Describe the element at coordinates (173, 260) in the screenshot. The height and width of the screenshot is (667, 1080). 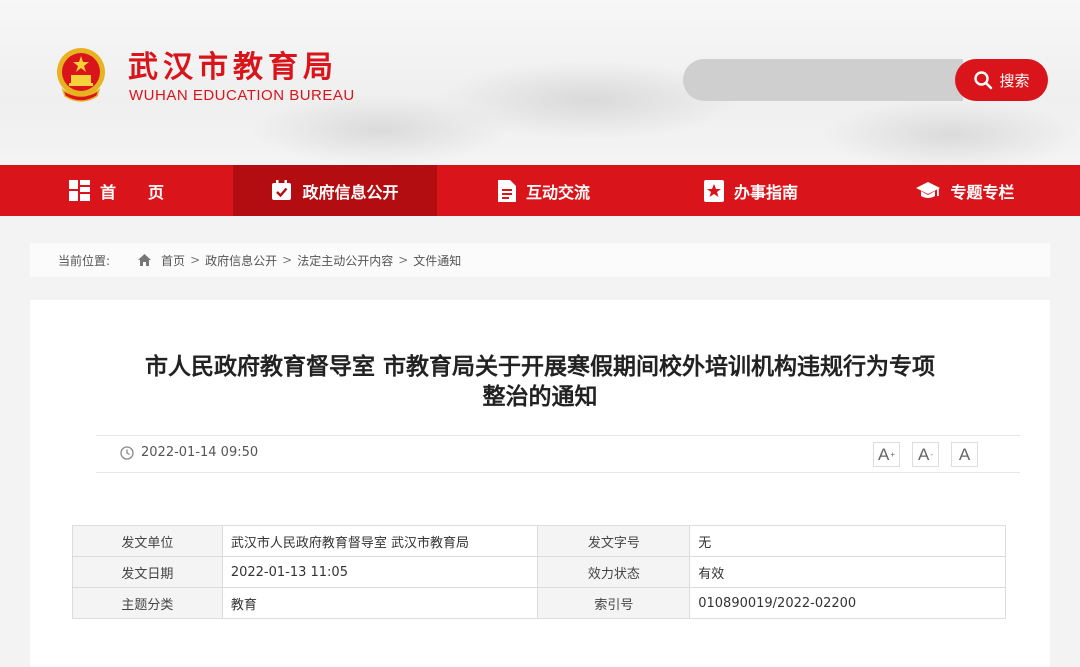
I see `breadcrumb-link-home: 首页` at that location.